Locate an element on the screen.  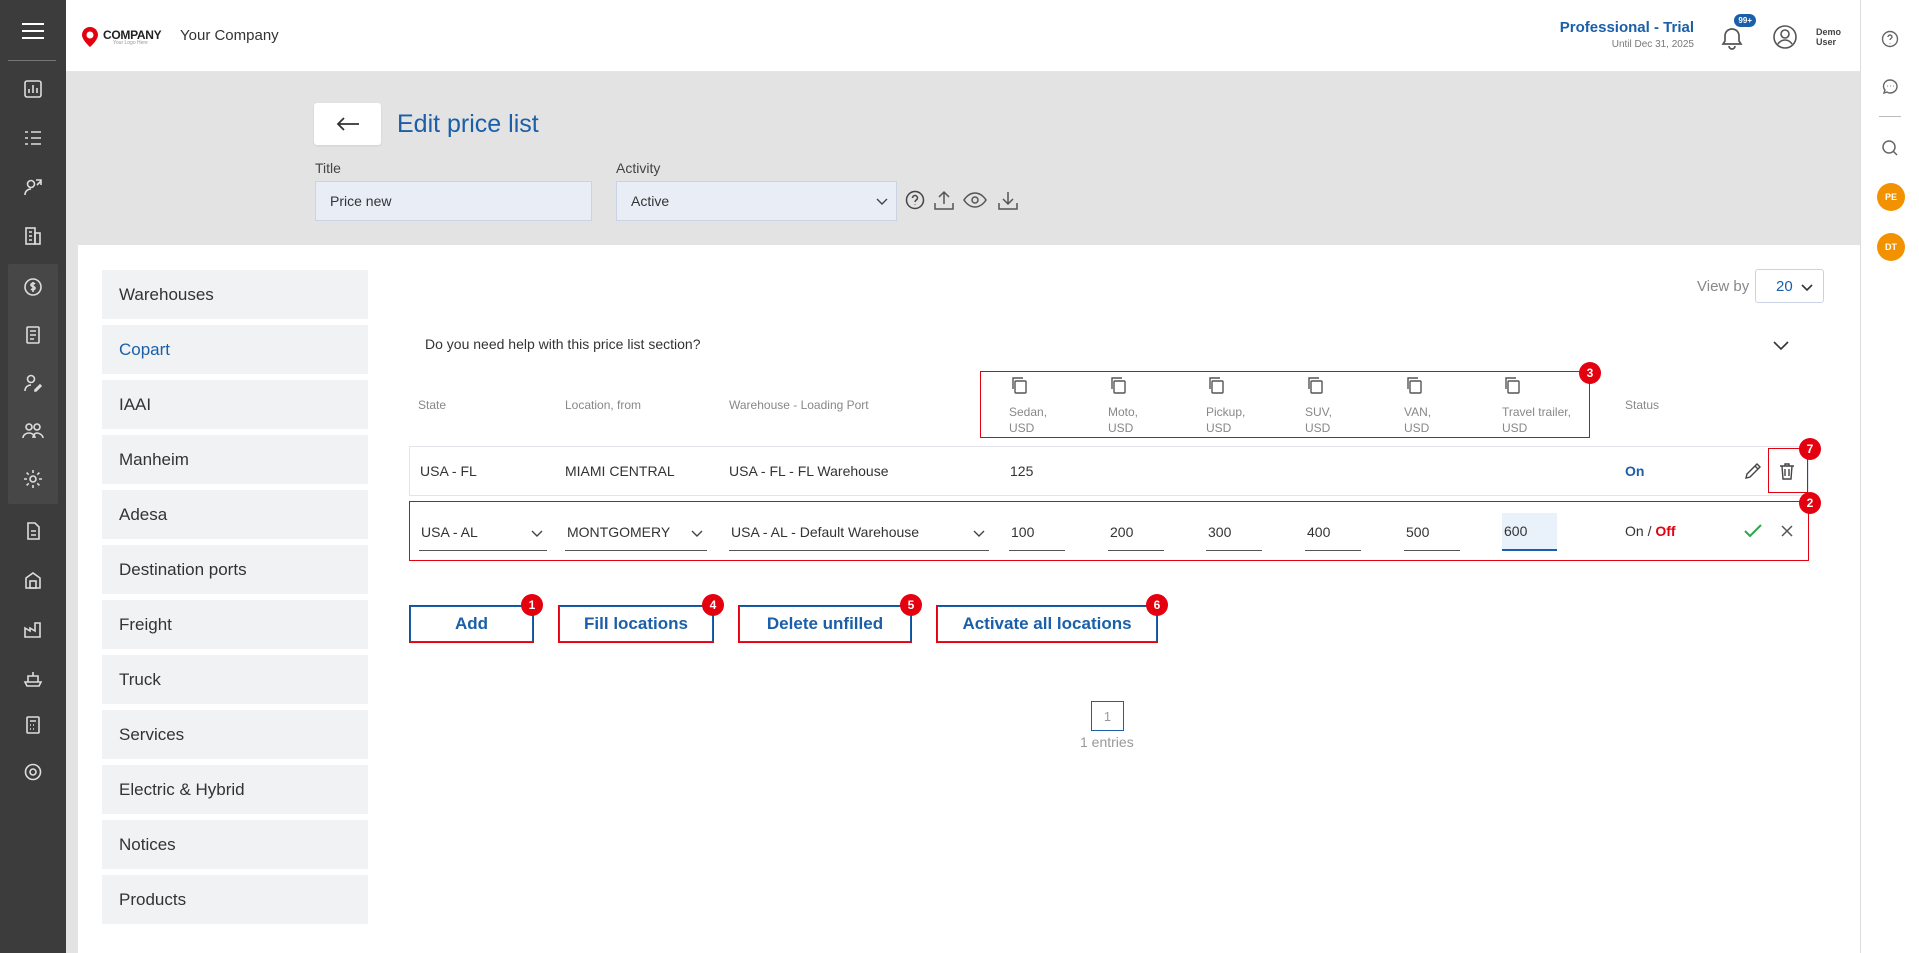
avatar: DT is located at coordinates (1891, 247).